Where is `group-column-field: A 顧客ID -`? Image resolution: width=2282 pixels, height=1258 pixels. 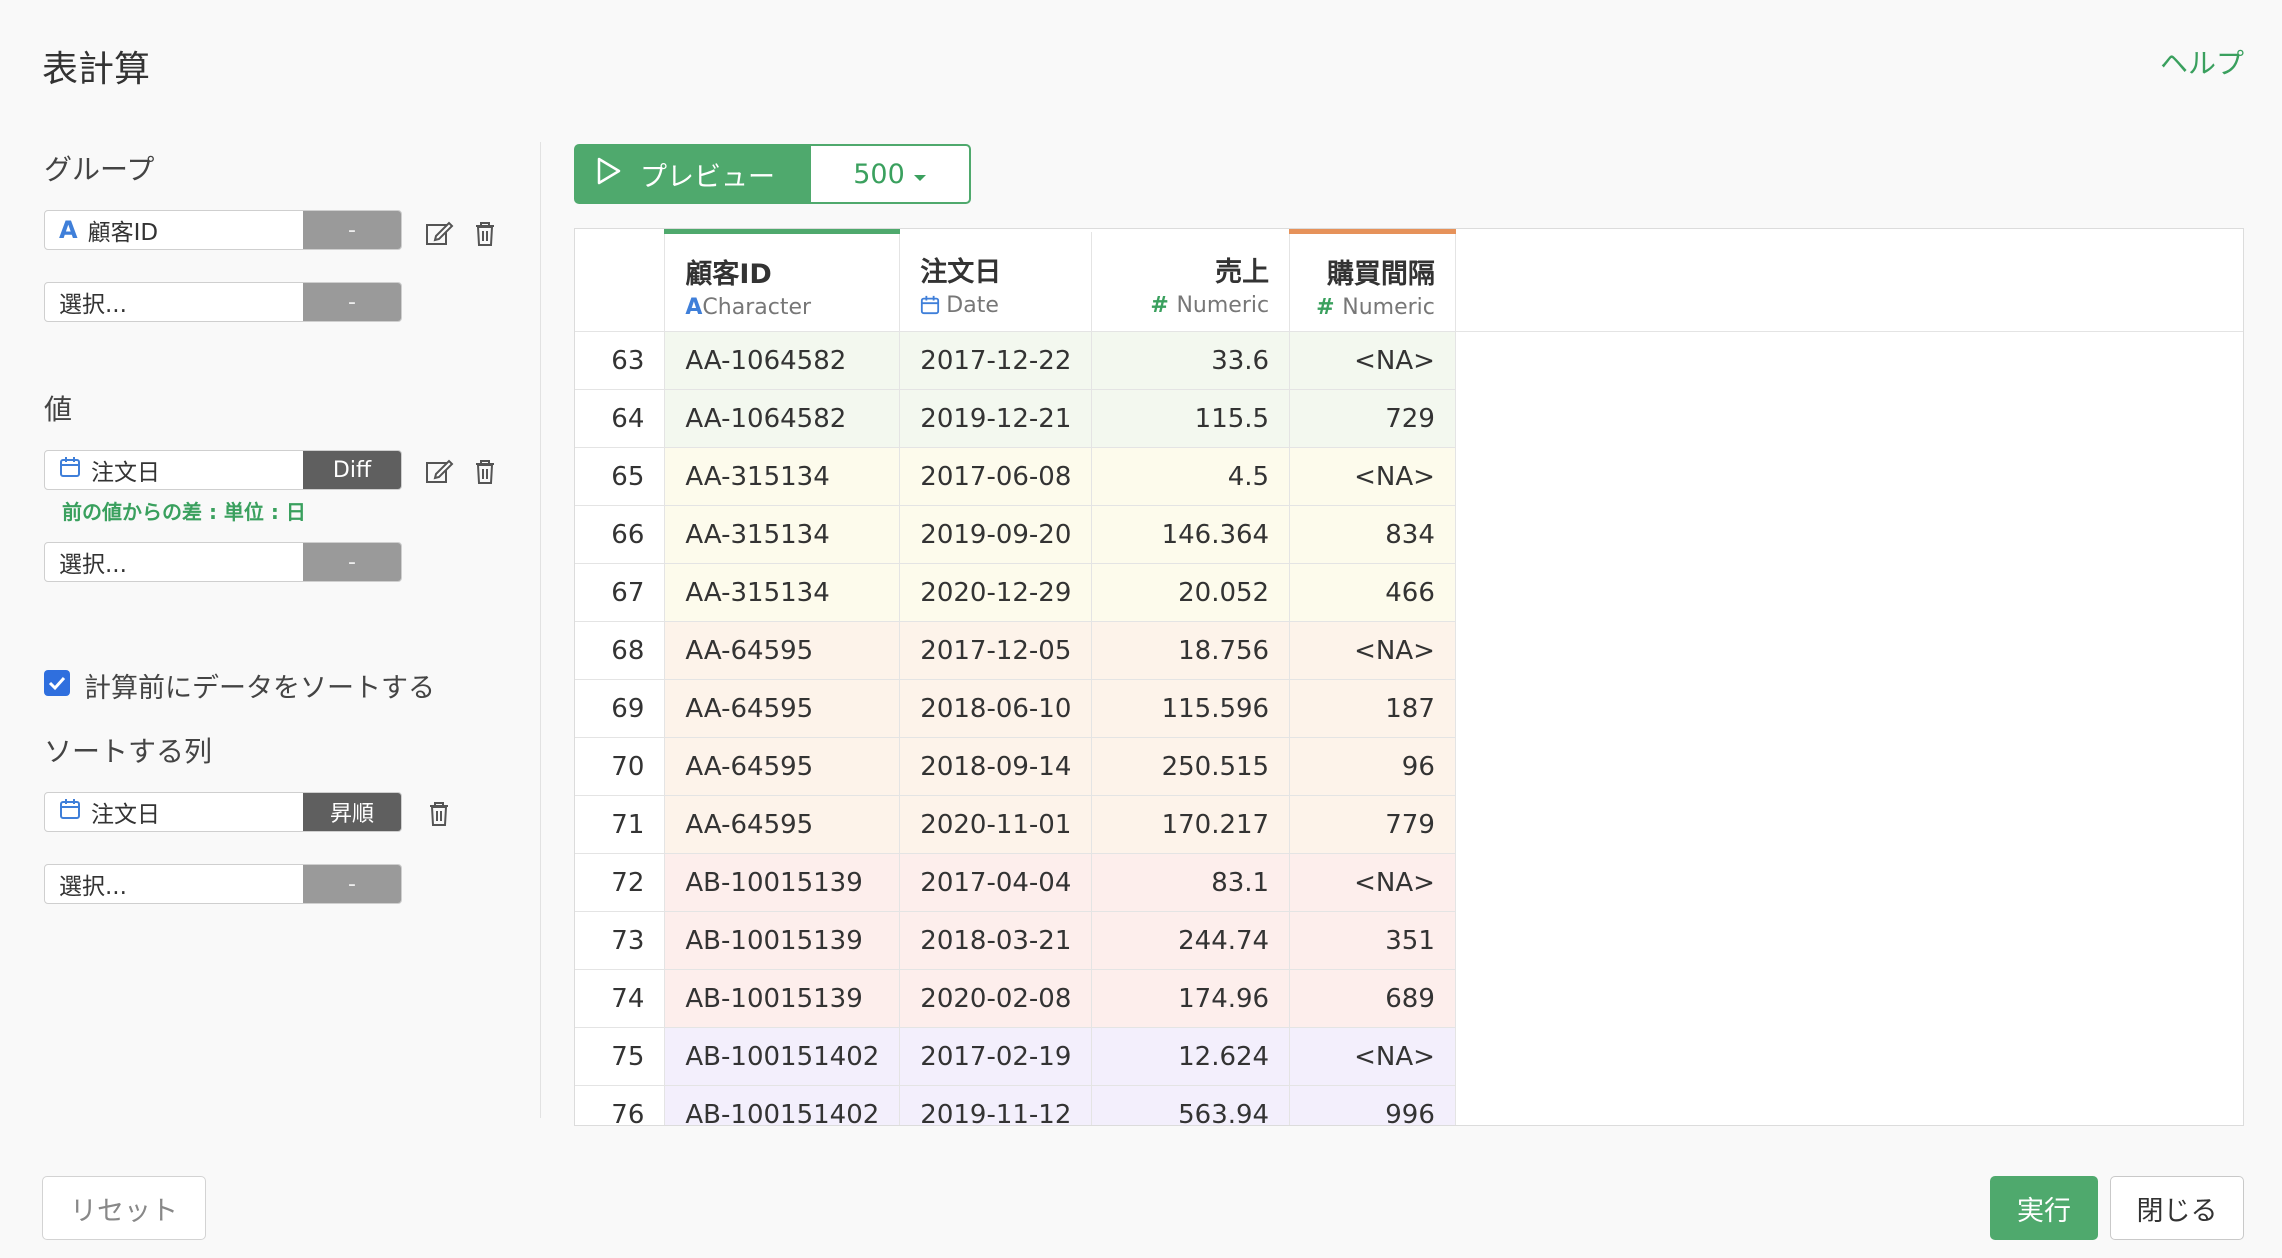 group-column-field: A 顧客ID - is located at coordinates (223, 230).